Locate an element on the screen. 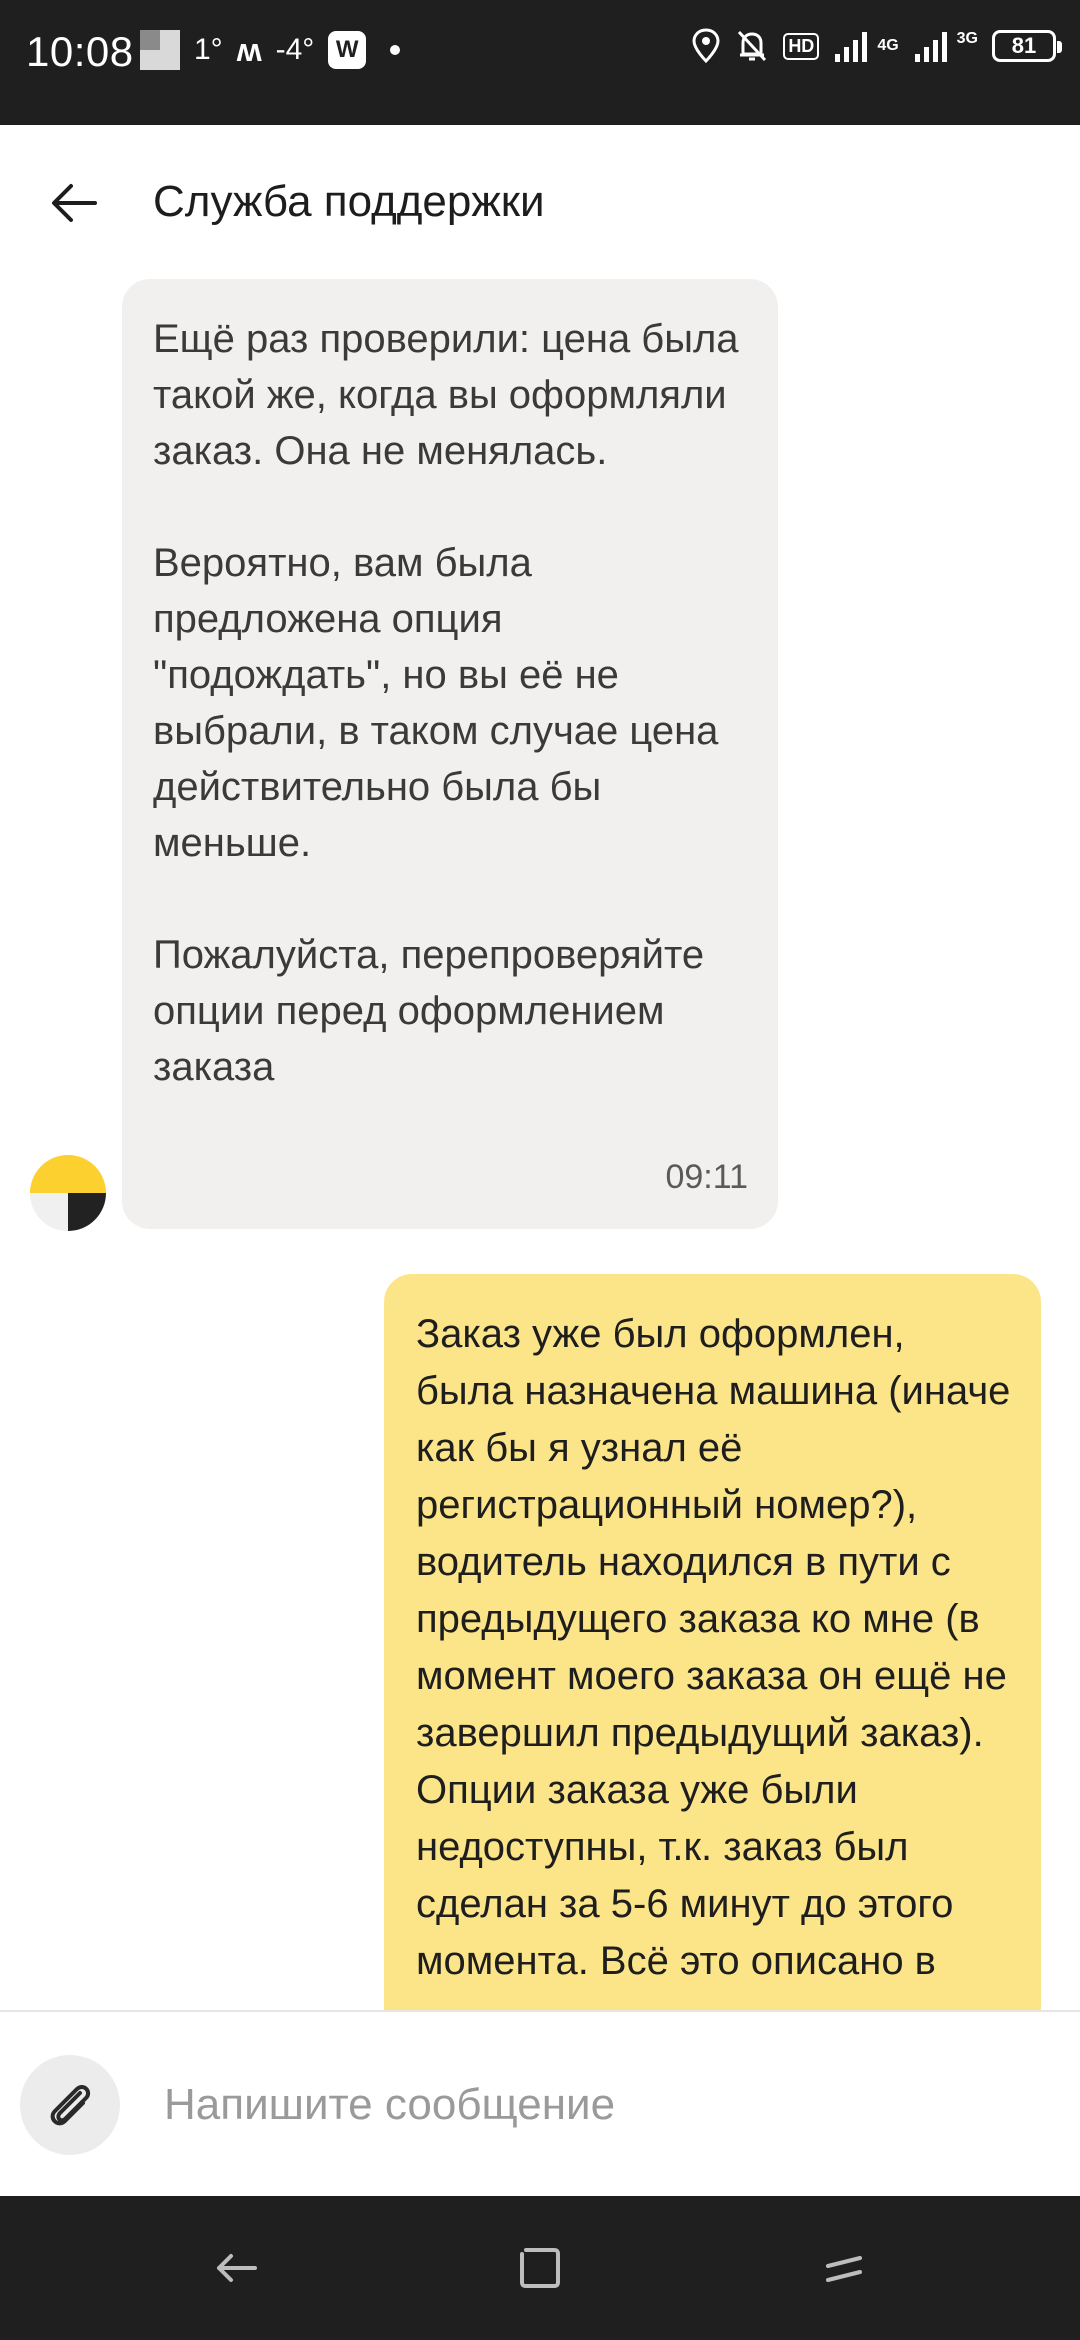 This screenshot has width=1080, height=2340. message-input is located at coordinates (604, 2105).